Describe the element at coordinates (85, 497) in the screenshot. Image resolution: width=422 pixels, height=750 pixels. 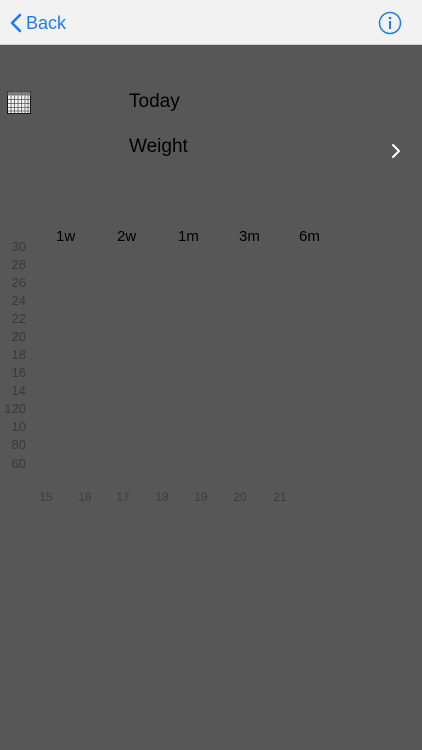
I see `x-axis-tick: 16` at that location.